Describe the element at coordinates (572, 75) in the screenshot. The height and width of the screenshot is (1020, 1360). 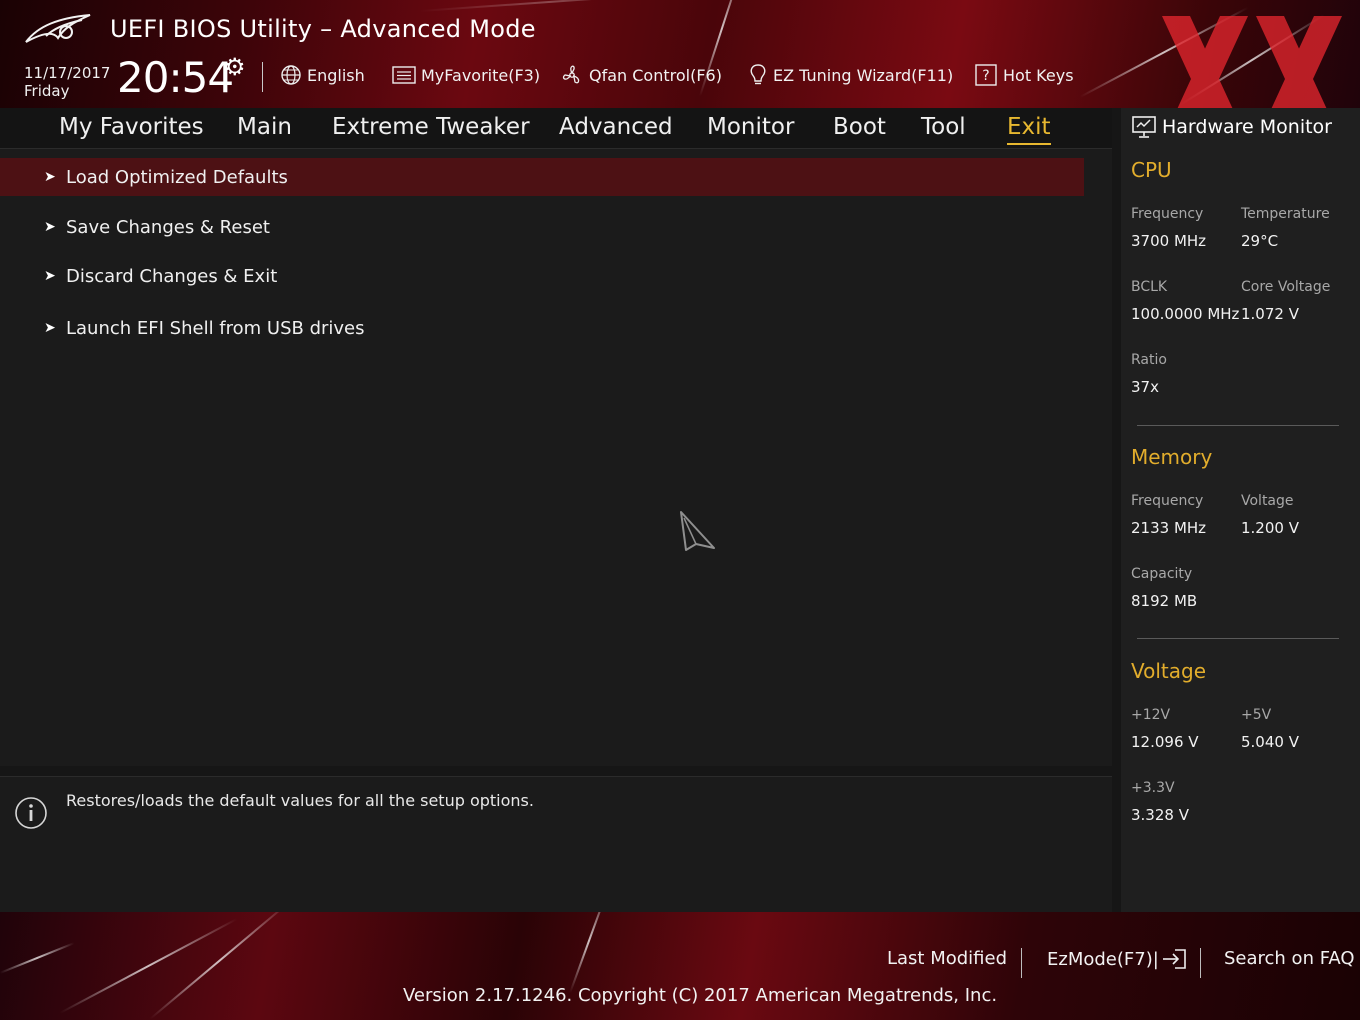
I see `fan-icon` at that location.